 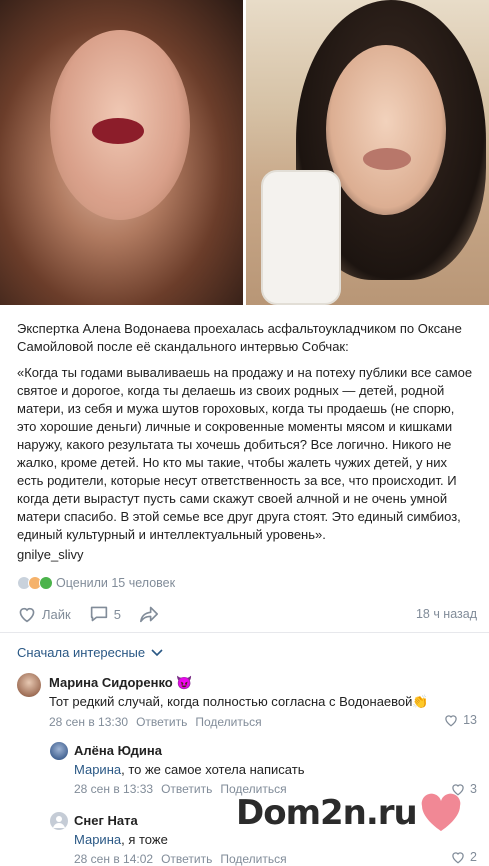 I want to click on rated-text: Оценили 15 человек, so click(x=116, y=583).